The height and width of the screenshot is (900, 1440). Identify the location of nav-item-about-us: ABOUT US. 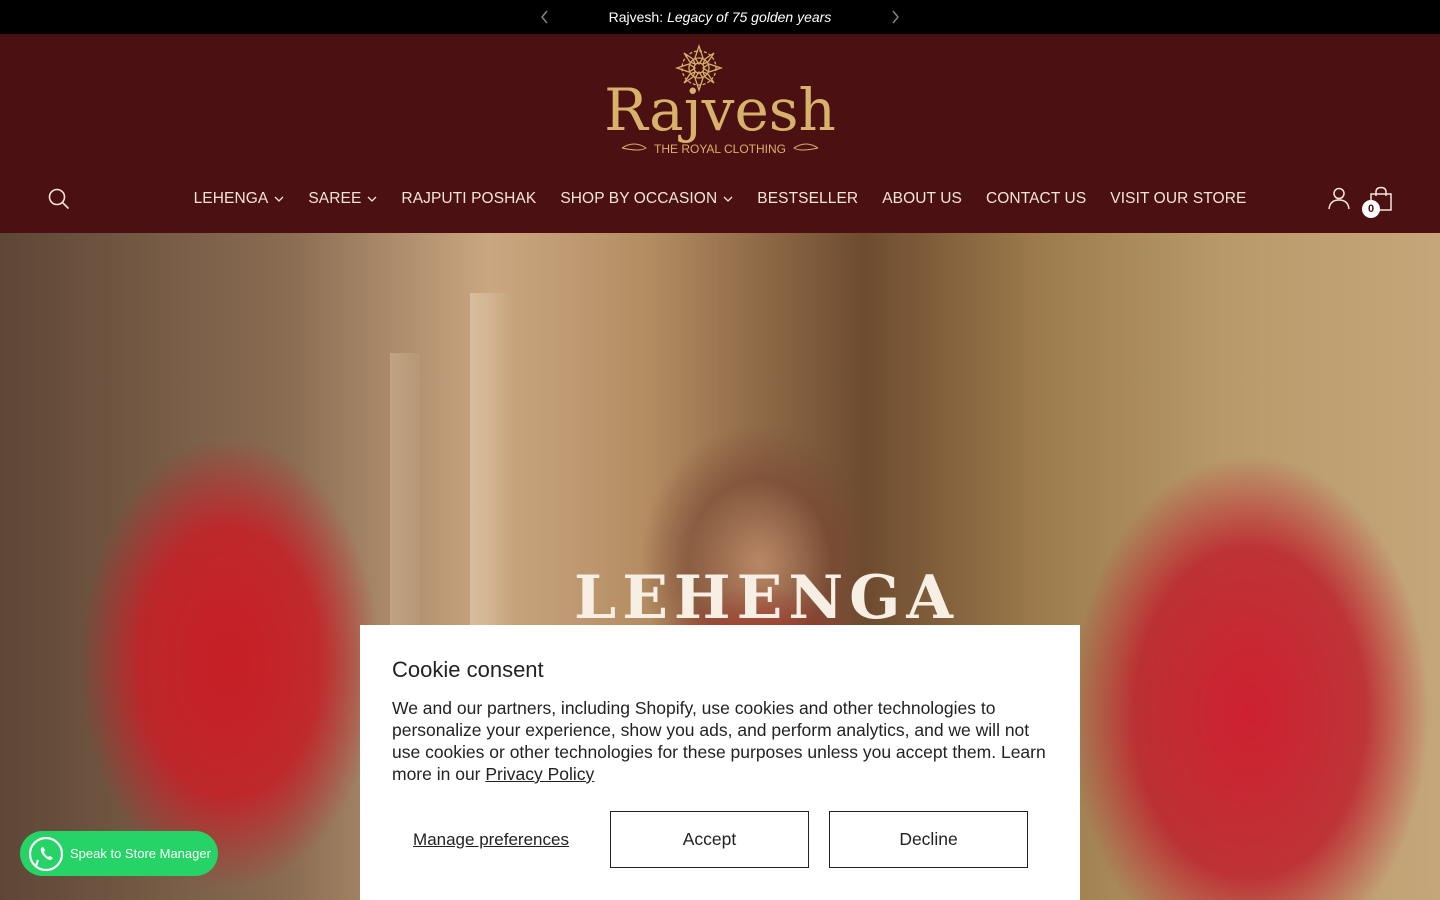
(922, 199).